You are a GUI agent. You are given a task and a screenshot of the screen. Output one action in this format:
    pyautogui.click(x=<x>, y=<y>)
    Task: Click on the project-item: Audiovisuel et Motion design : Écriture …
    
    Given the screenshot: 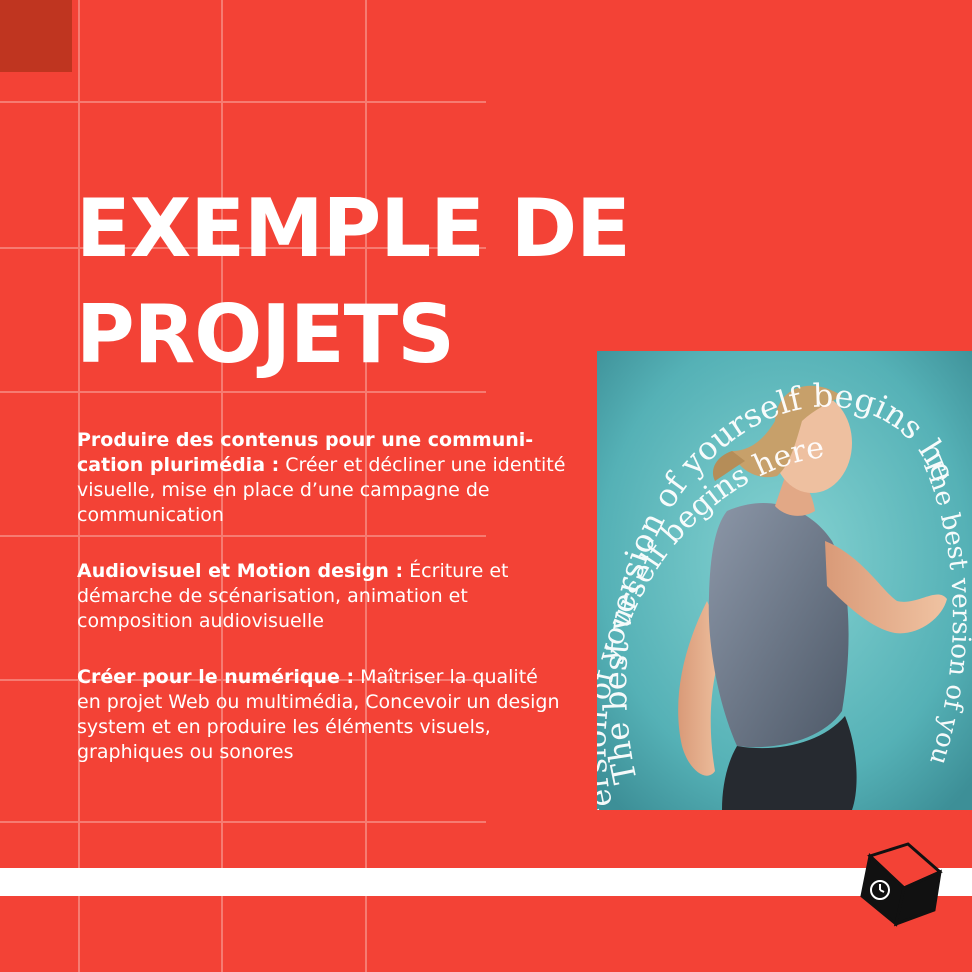 What is the action you would take?
    pyautogui.click(x=322, y=596)
    